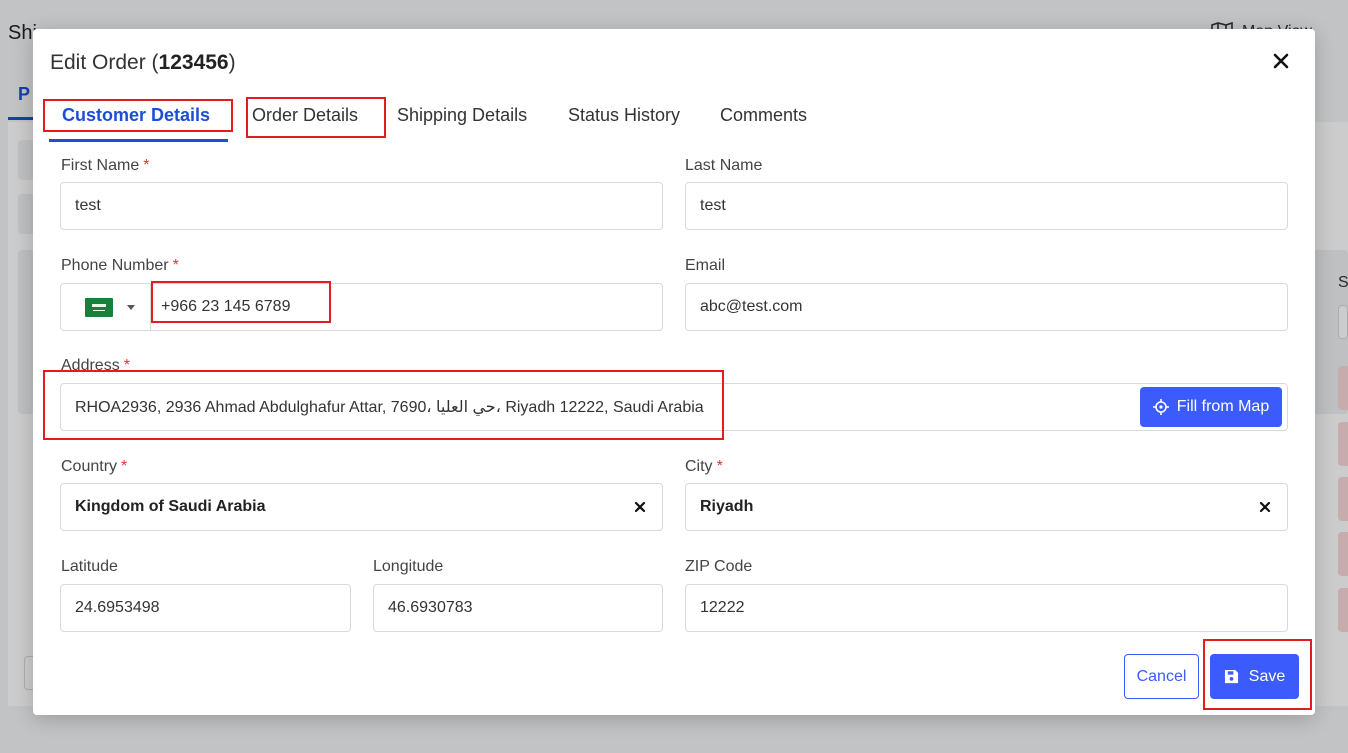  Describe the element at coordinates (518, 608) in the screenshot. I see `longitude-input: 46.6930783` at that location.